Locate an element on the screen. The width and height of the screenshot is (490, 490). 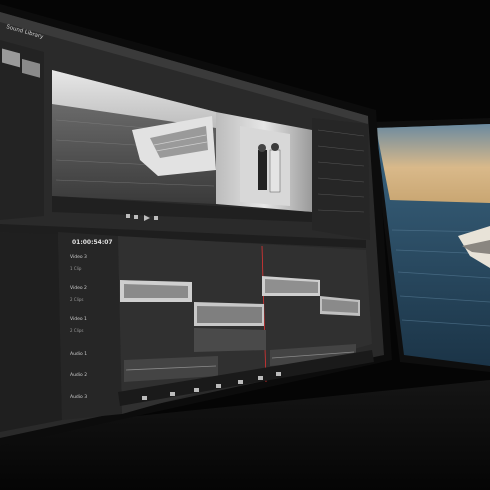
fusion-page-icon is located at coordinates (218, 386).